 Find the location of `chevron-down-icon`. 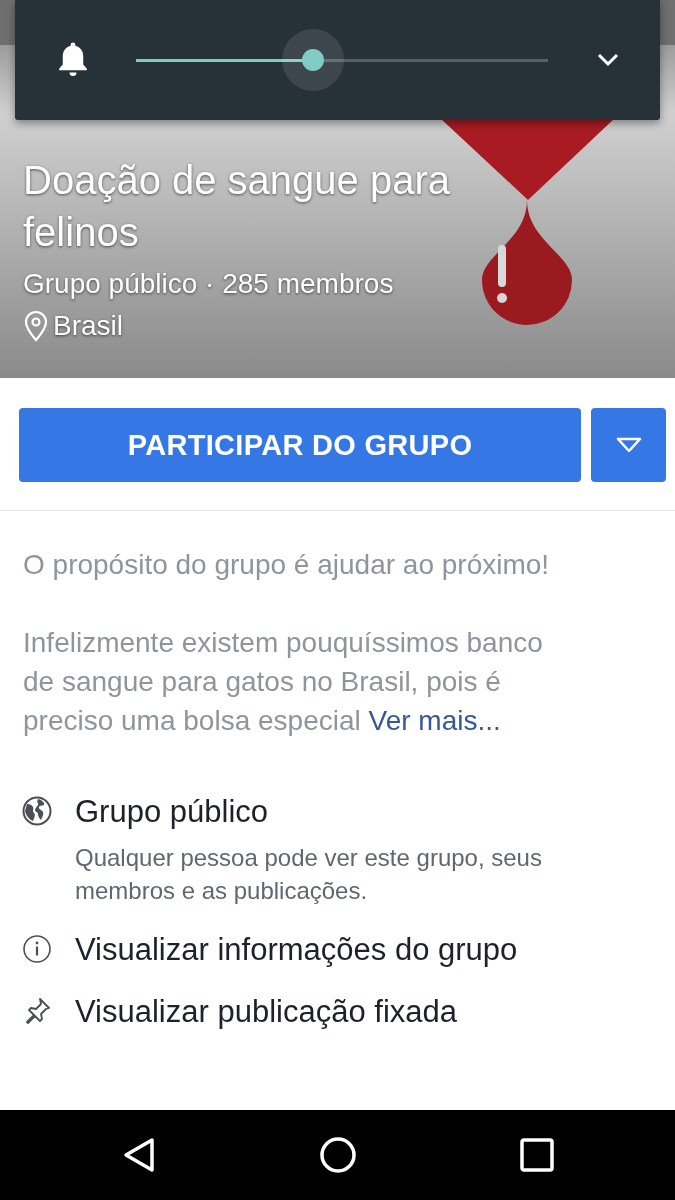

chevron-down-icon is located at coordinates (608, 60).